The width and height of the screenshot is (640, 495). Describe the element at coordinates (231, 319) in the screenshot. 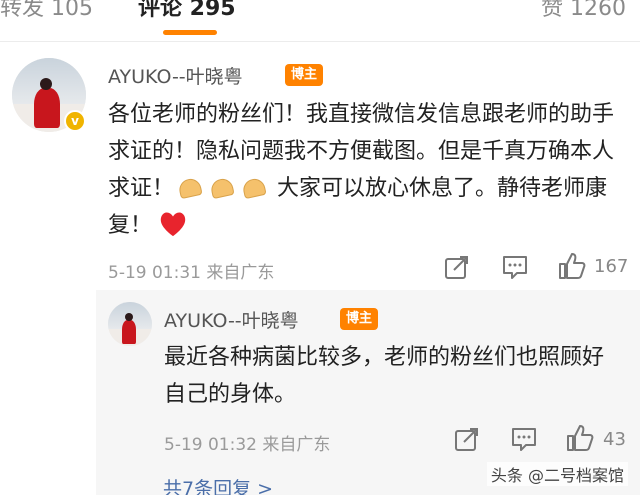

I see `reply-username: AYUKO--叶晓粤` at that location.